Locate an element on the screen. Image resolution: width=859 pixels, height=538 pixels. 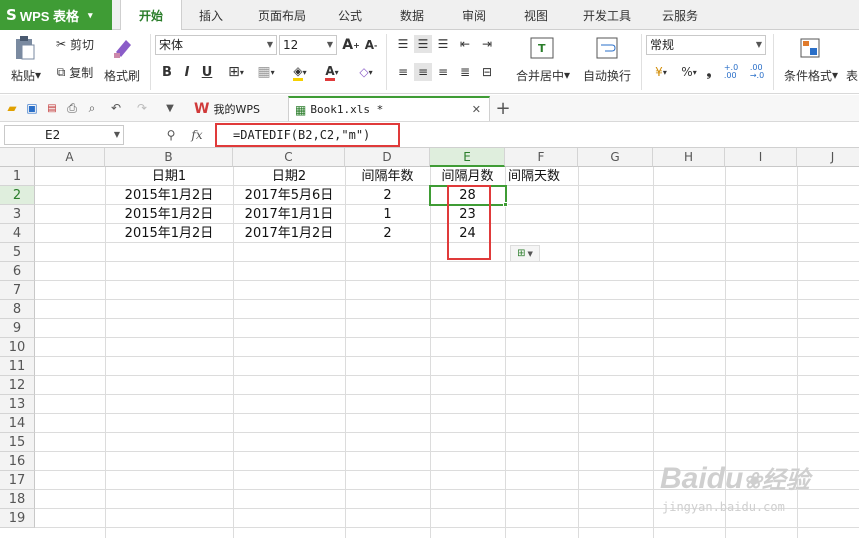
cell-e1: 间隔月数 is located at coordinates (467, 176).